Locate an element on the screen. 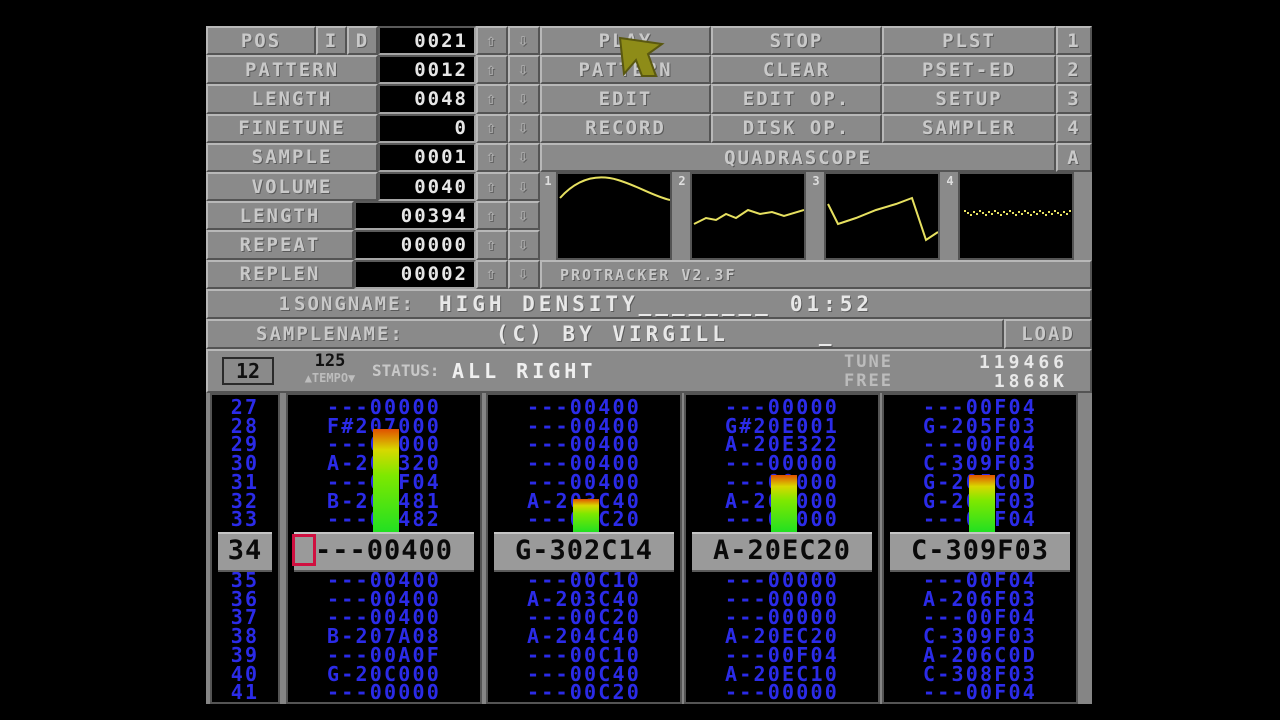  menu-button-label: EDIT is located at coordinates (625, 98).